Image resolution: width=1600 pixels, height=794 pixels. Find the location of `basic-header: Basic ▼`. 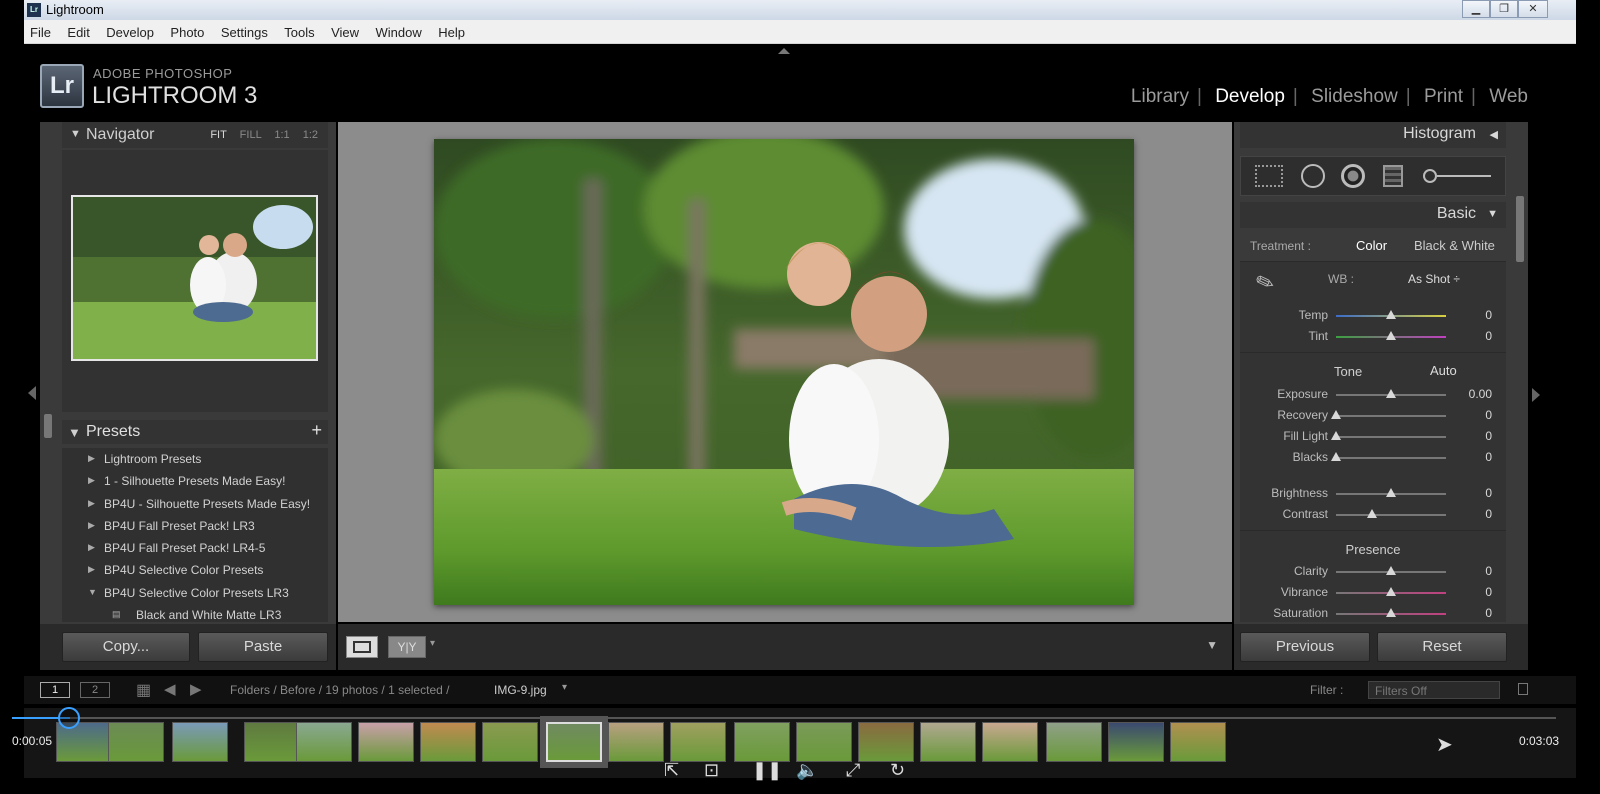

basic-header: Basic ▼ is located at coordinates (1373, 215).